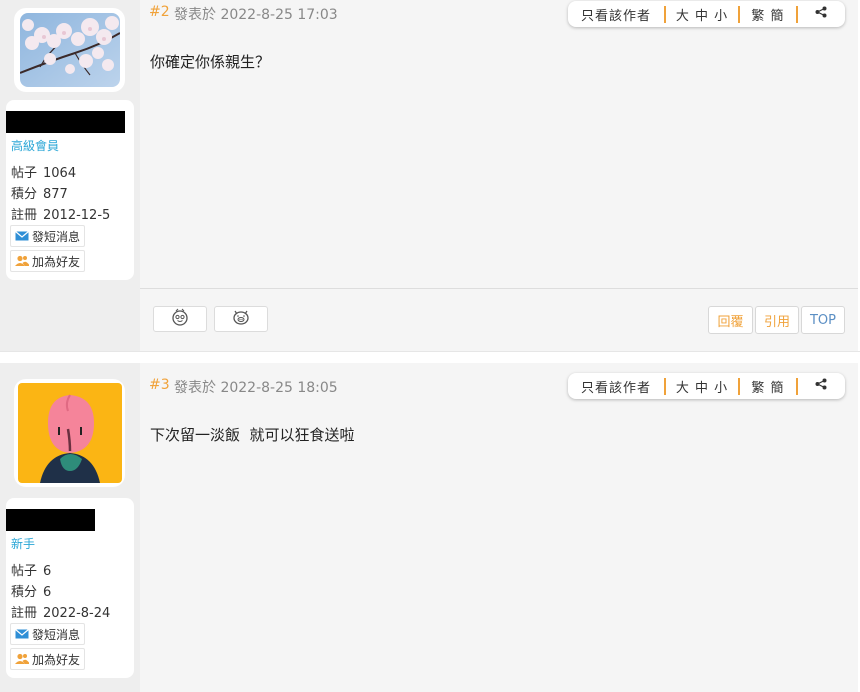 The width and height of the screenshot is (860, 692). Describe the element at coordinates (252, 435) in the screenshot. I see `post-content: 下次留一淡飯 就可以狂食送啦` at that location.